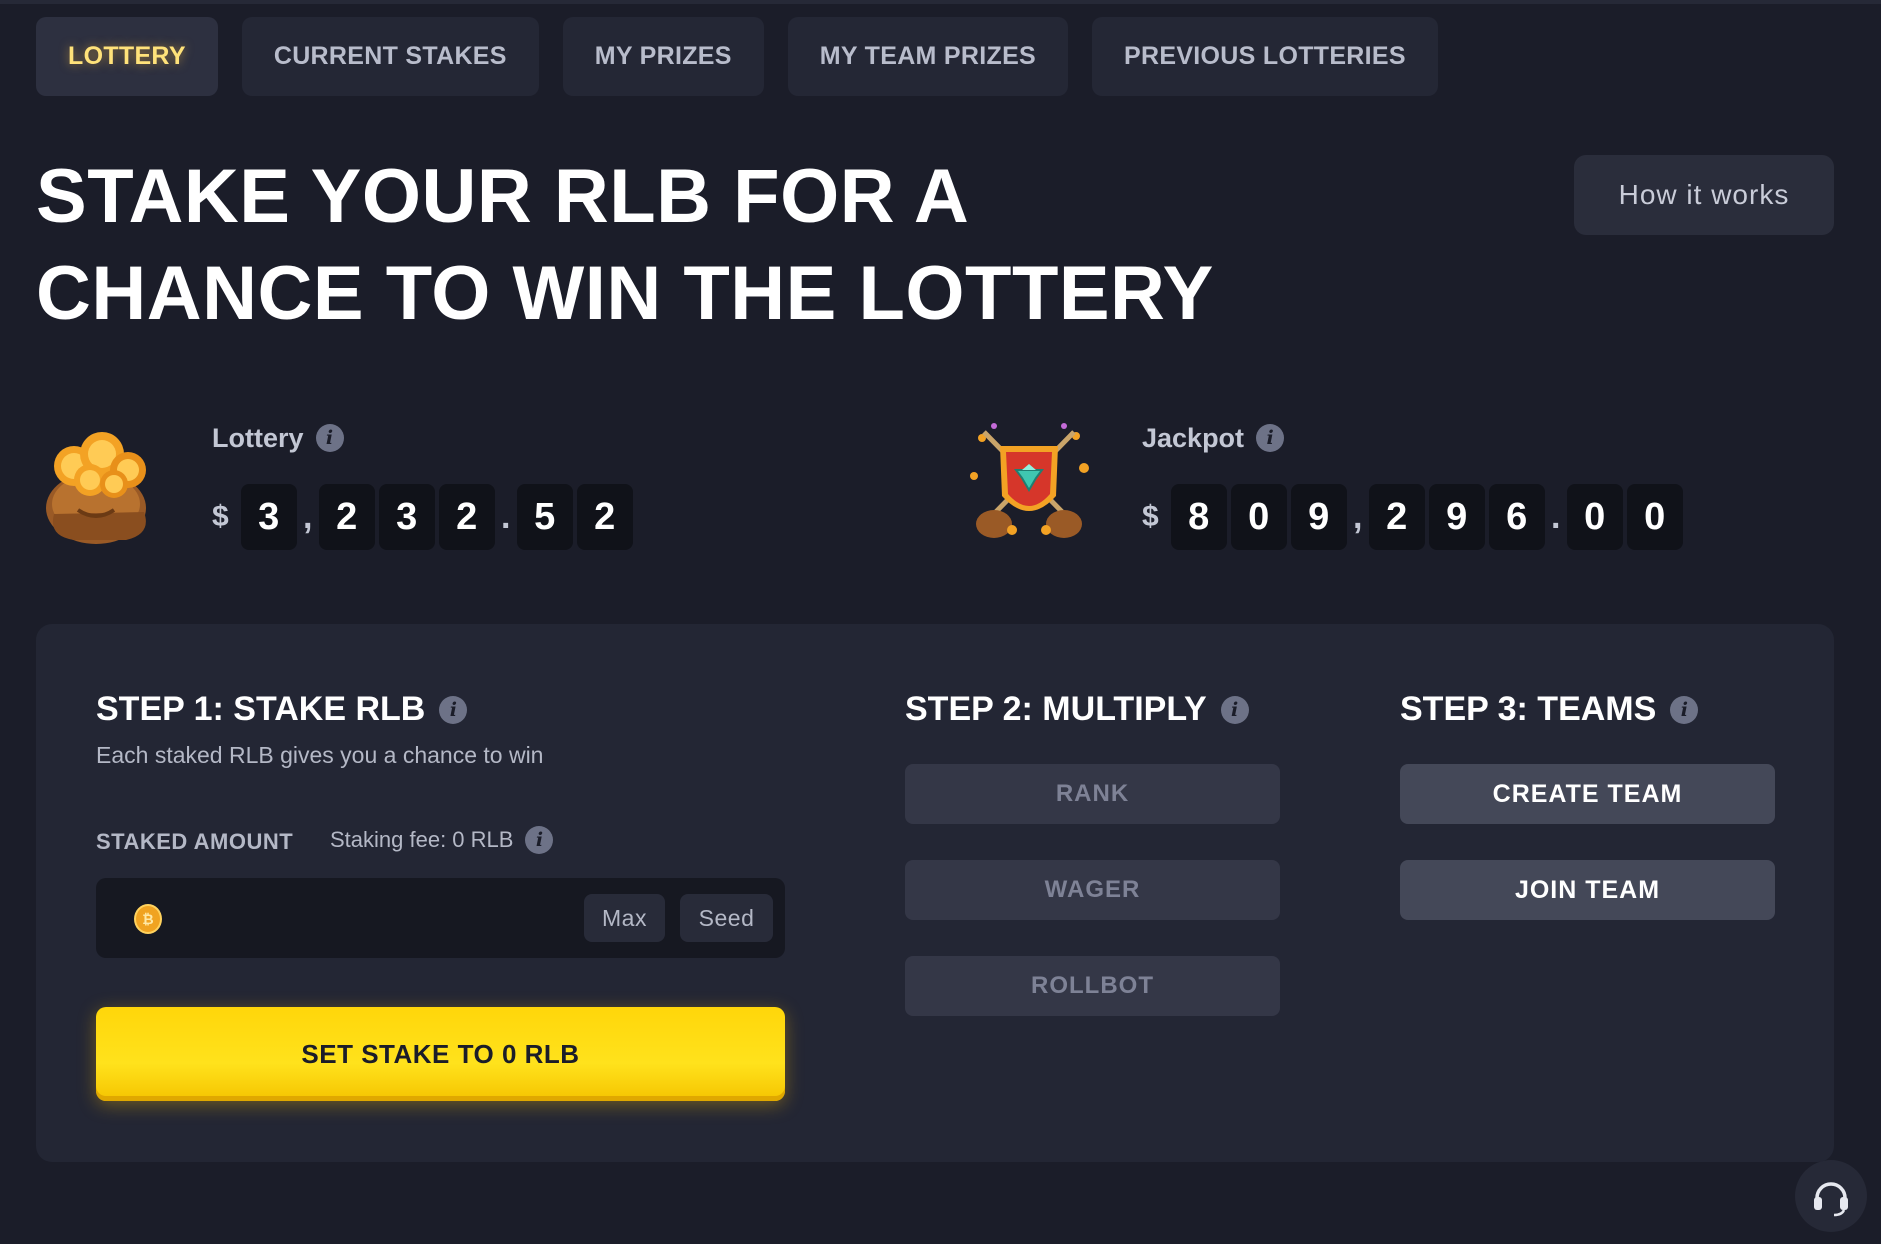 The width and height of the screenshot is (1881, 1244). I want to click on step3-title: STEP 3: TEAMS, so click(1528, 709).